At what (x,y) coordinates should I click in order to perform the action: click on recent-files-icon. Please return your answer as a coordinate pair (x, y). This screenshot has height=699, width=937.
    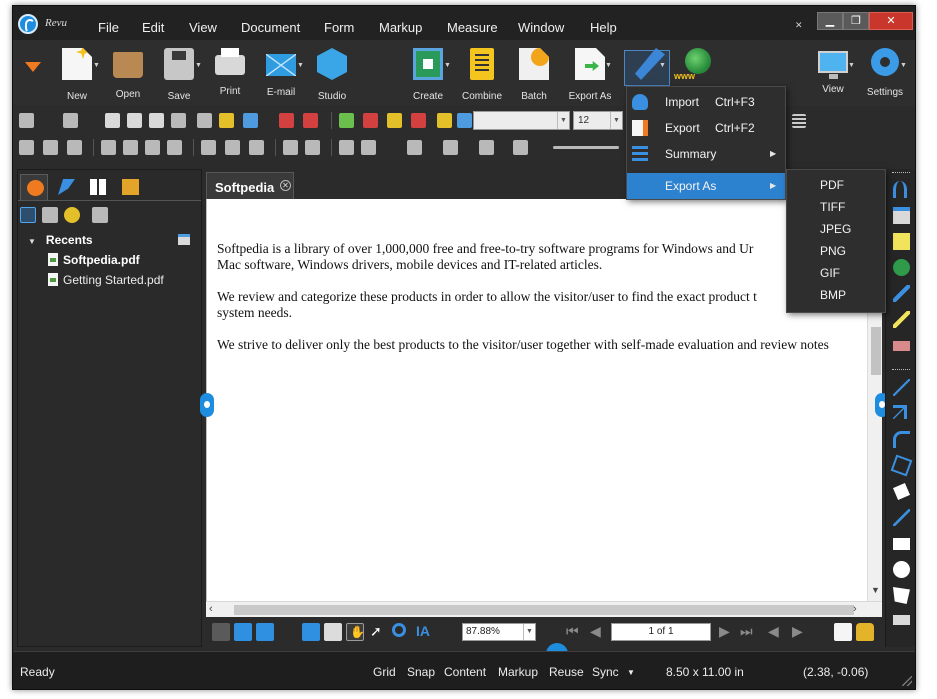
    Looking at the image, I should click on (28, 215).